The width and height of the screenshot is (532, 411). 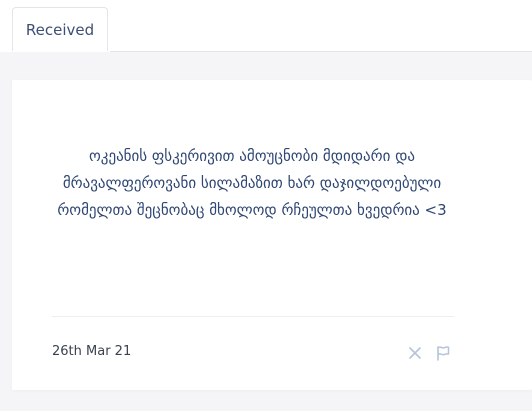 I want to click on tab-bar-divider, so click(x=321, y=51).